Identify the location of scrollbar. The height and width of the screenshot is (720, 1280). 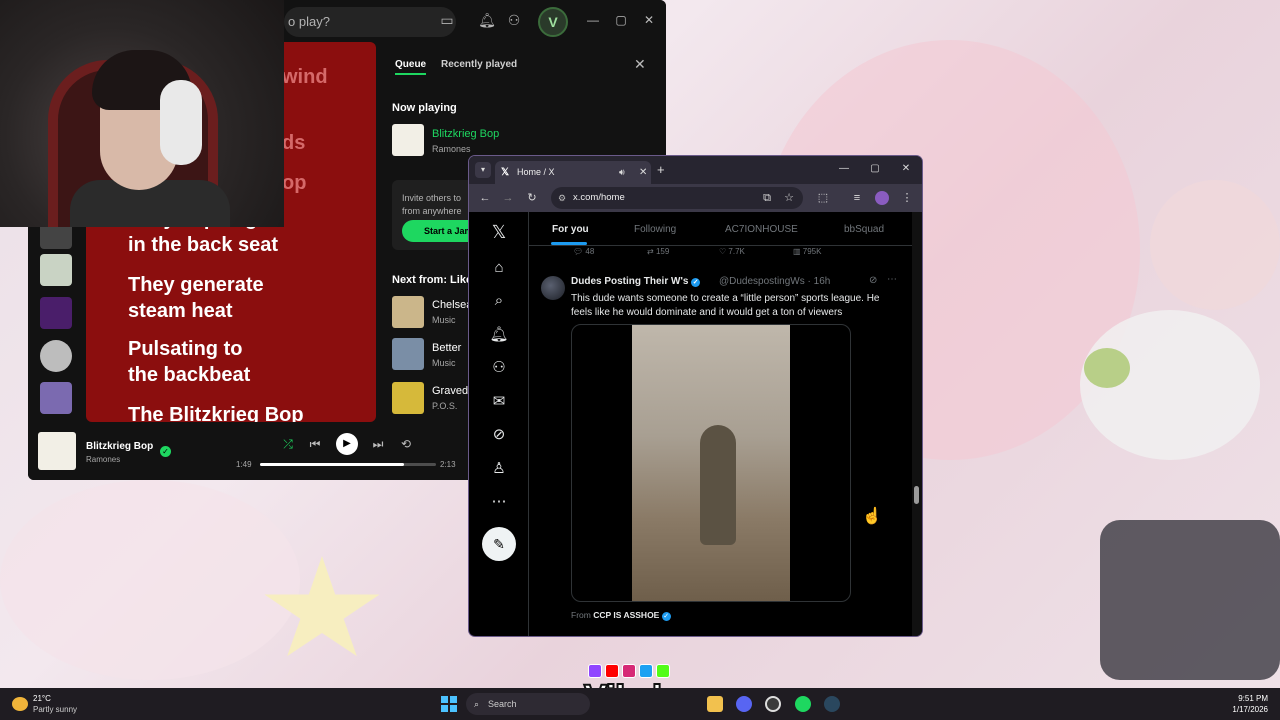
(917, 424).